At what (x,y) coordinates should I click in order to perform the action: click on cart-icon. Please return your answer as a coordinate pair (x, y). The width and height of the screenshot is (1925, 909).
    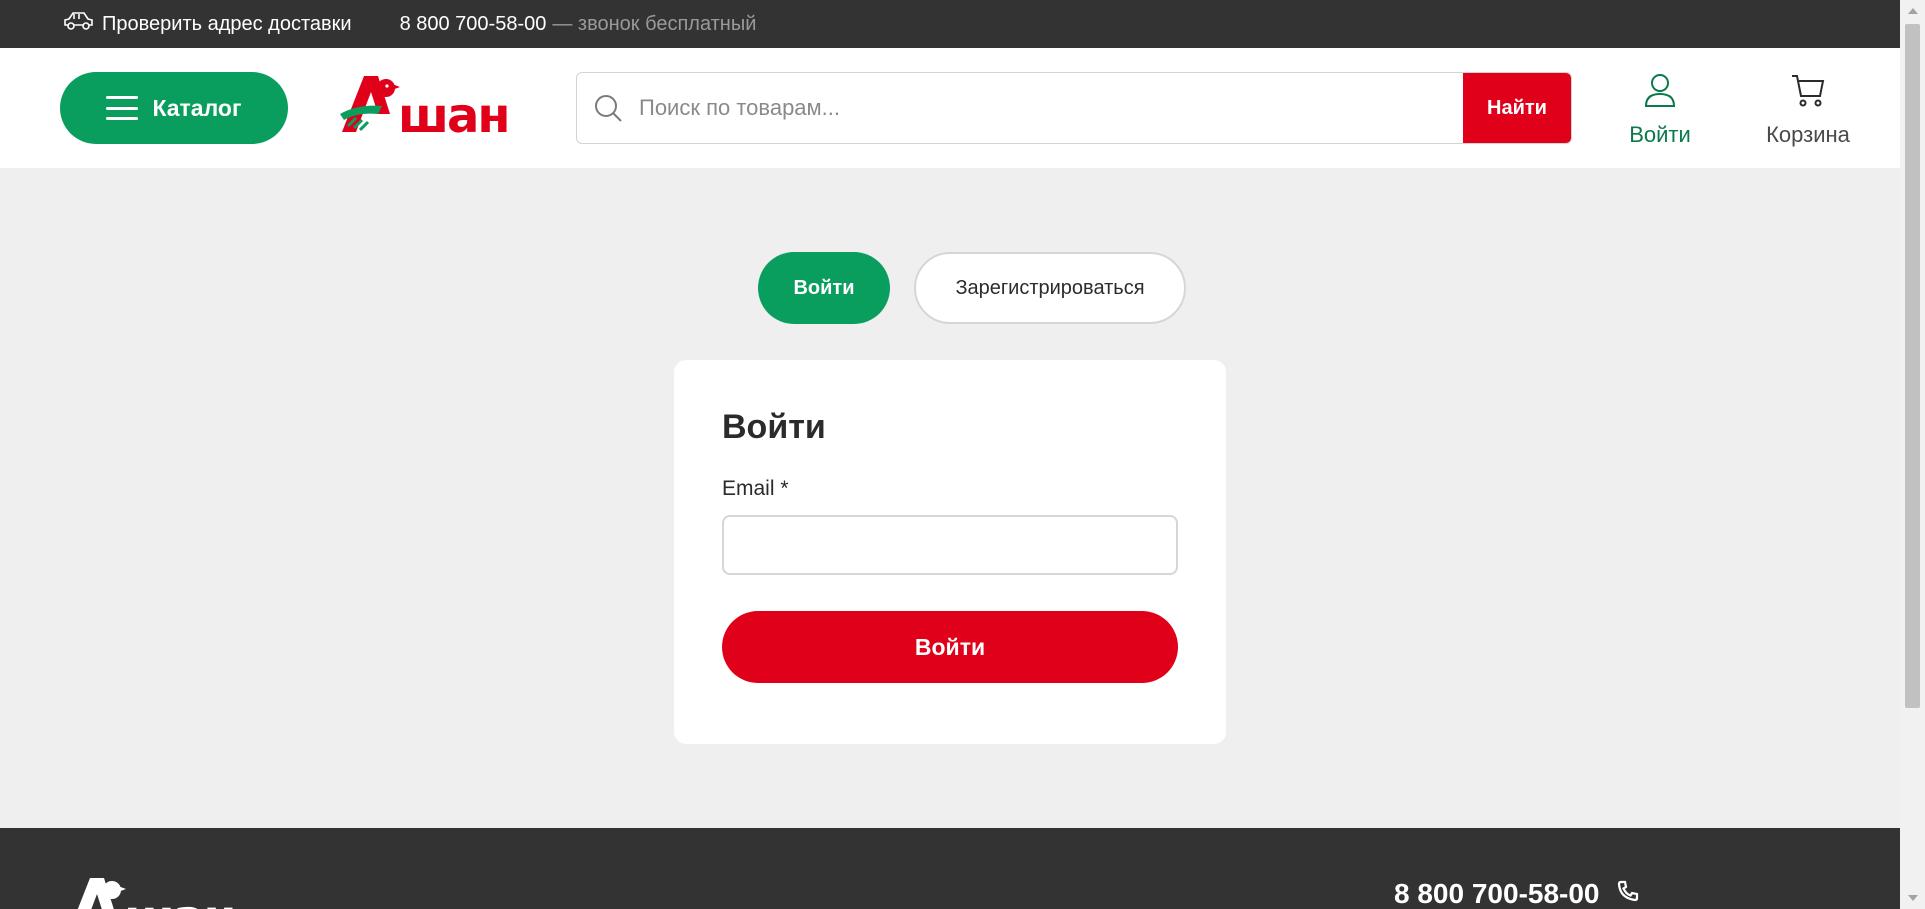
    Looking at the image, I should click on (1808, 93).